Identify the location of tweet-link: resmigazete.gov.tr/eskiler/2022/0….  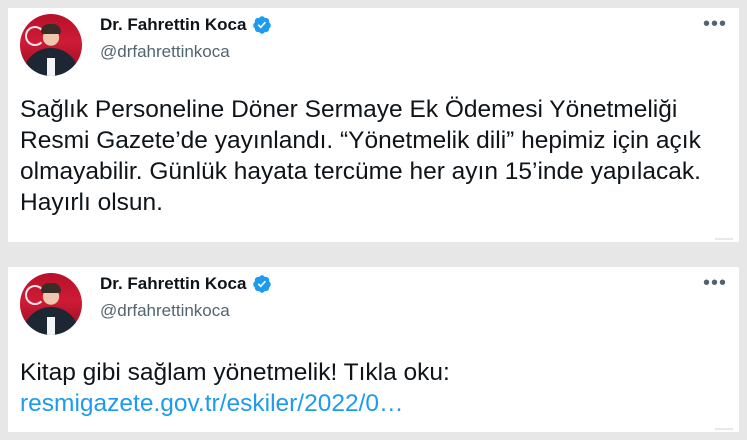
(212, 403).